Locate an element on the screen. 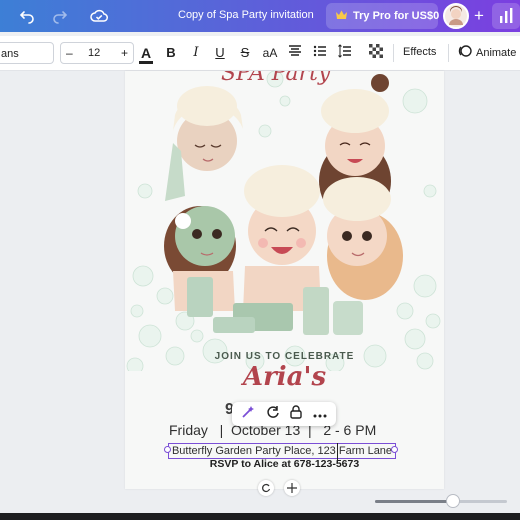  text-format-toolbar: ans – 12 + A B I U S aA Effects Animate is located at coordinates (260, 53).